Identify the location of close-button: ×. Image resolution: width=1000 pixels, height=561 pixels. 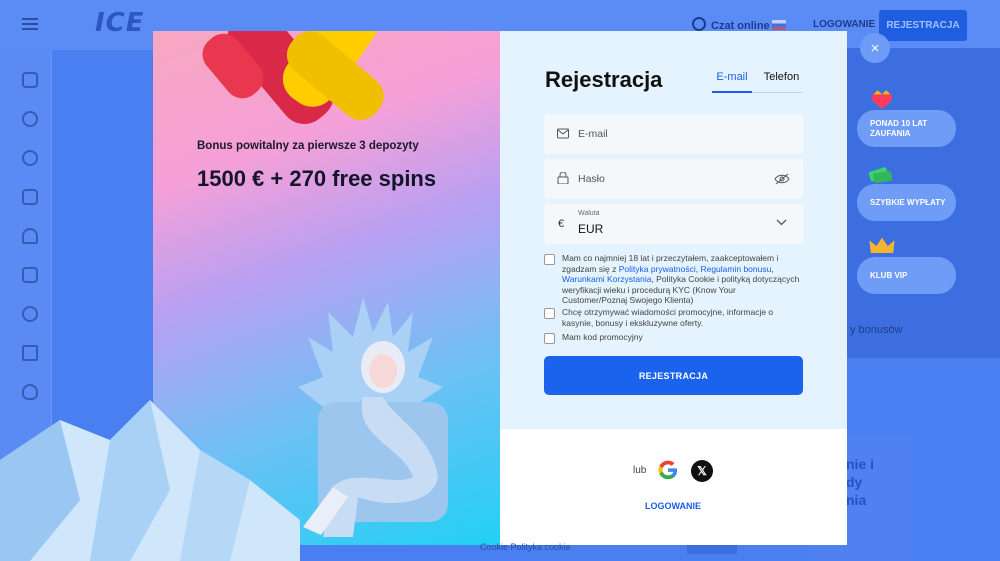
(875, 48).